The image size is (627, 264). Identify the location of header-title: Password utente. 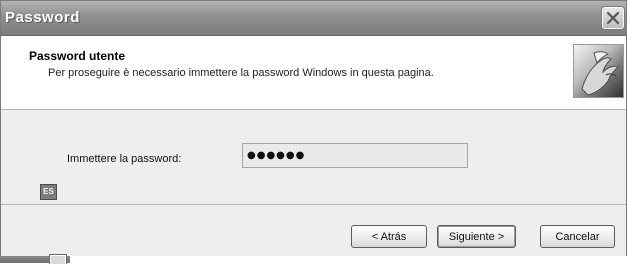
(77, 56).